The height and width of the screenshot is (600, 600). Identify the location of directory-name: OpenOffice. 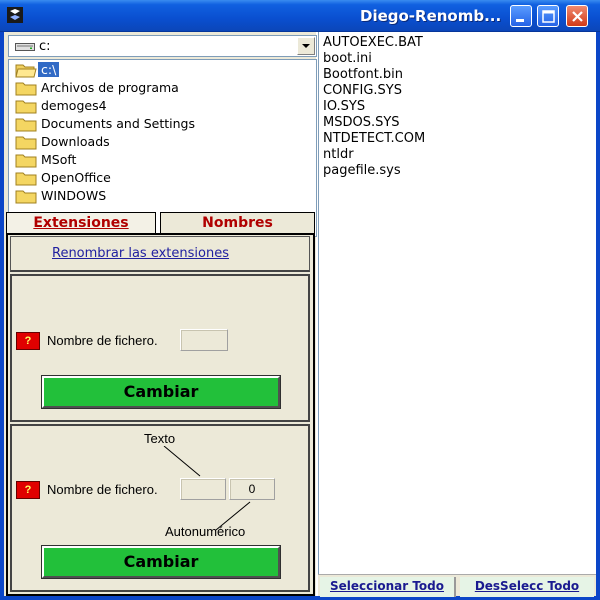
(76, 177).